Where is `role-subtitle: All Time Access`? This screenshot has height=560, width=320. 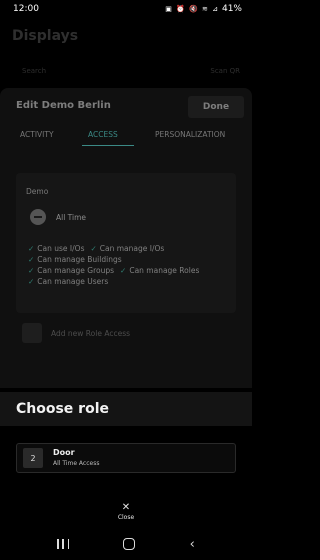 role-subtitle: All Time Access is located at coordinates (76, 463).